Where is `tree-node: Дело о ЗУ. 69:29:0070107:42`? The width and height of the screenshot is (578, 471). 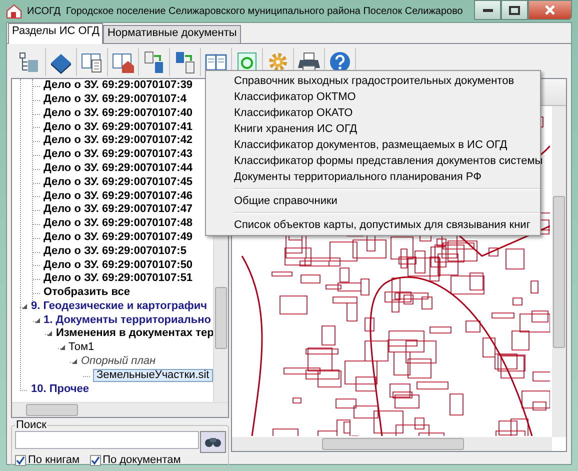
tree-node: Дело о ЗУ. 69:29:0070107:42 is located at coordinates (118, 141).